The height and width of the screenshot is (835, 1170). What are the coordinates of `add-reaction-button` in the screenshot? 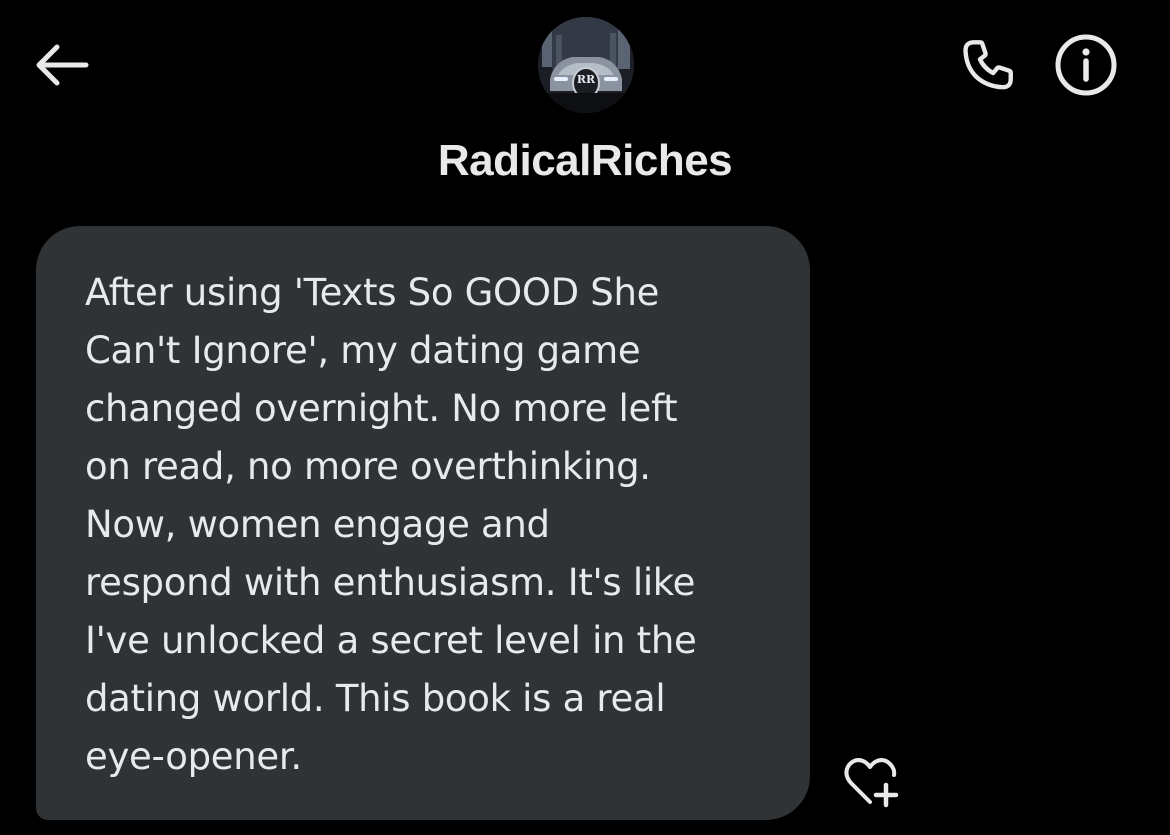 It's located at (870, 783).